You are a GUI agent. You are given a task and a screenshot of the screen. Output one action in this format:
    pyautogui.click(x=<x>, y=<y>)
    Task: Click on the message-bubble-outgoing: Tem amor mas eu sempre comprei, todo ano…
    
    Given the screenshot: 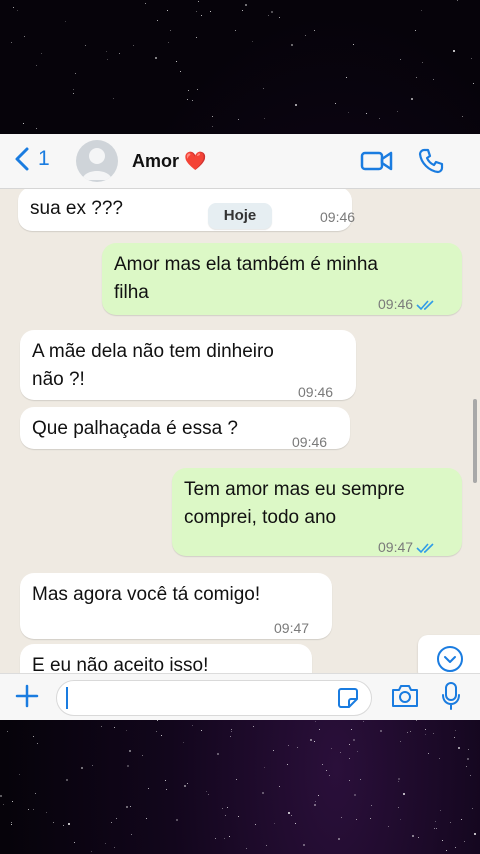 What is the action you would take?
    pyautogui.click(x=317, y=512)
    